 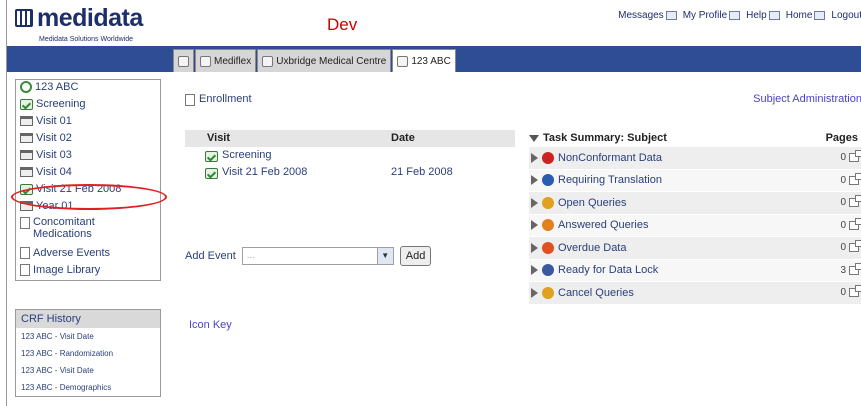 I want to click on sidebar-item-visit-03: Visit 03, so click(x=88, y=156).